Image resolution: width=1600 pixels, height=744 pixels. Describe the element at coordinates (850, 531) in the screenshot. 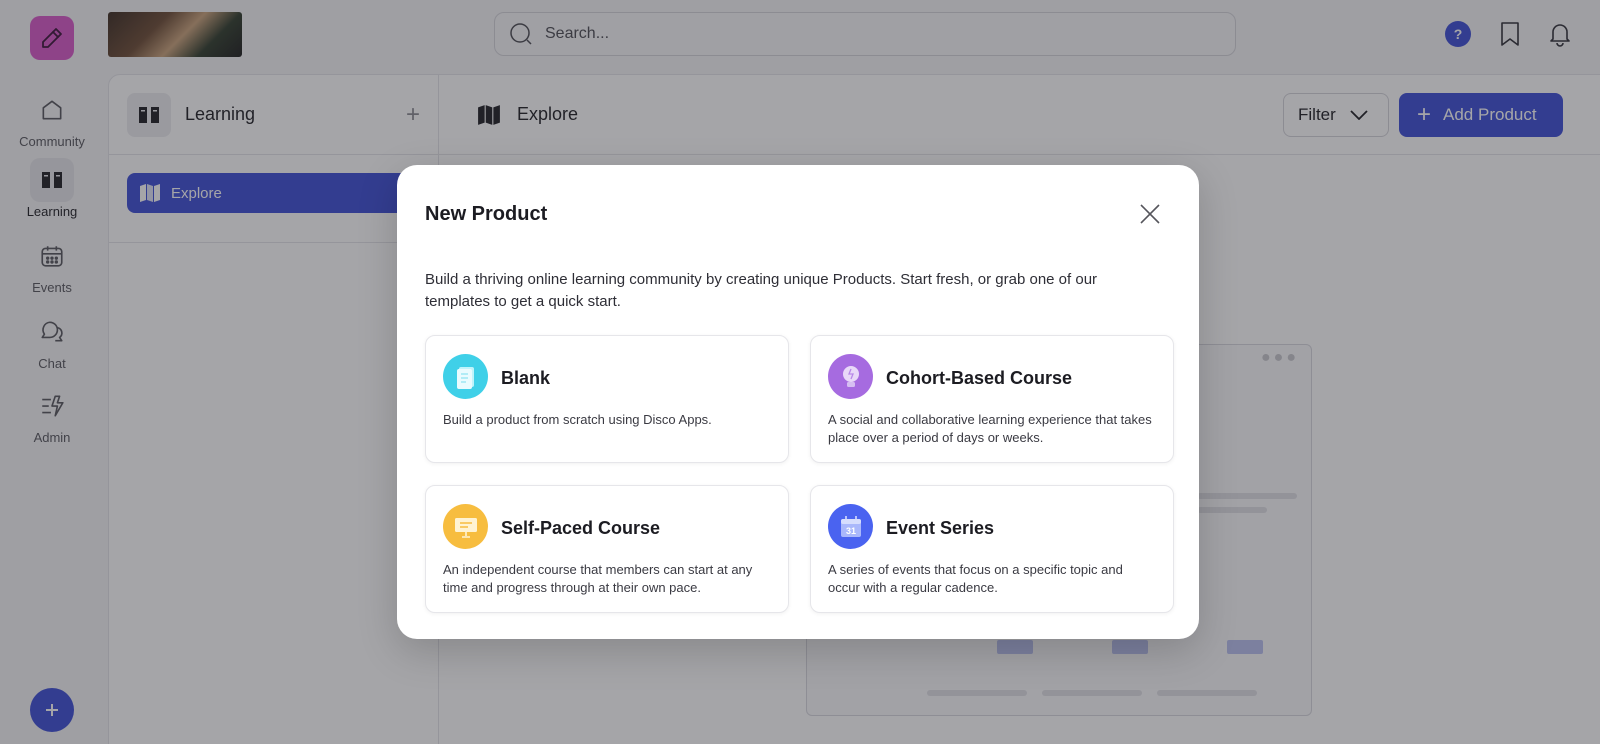

I see `calendar-day-number: 31` at that location.